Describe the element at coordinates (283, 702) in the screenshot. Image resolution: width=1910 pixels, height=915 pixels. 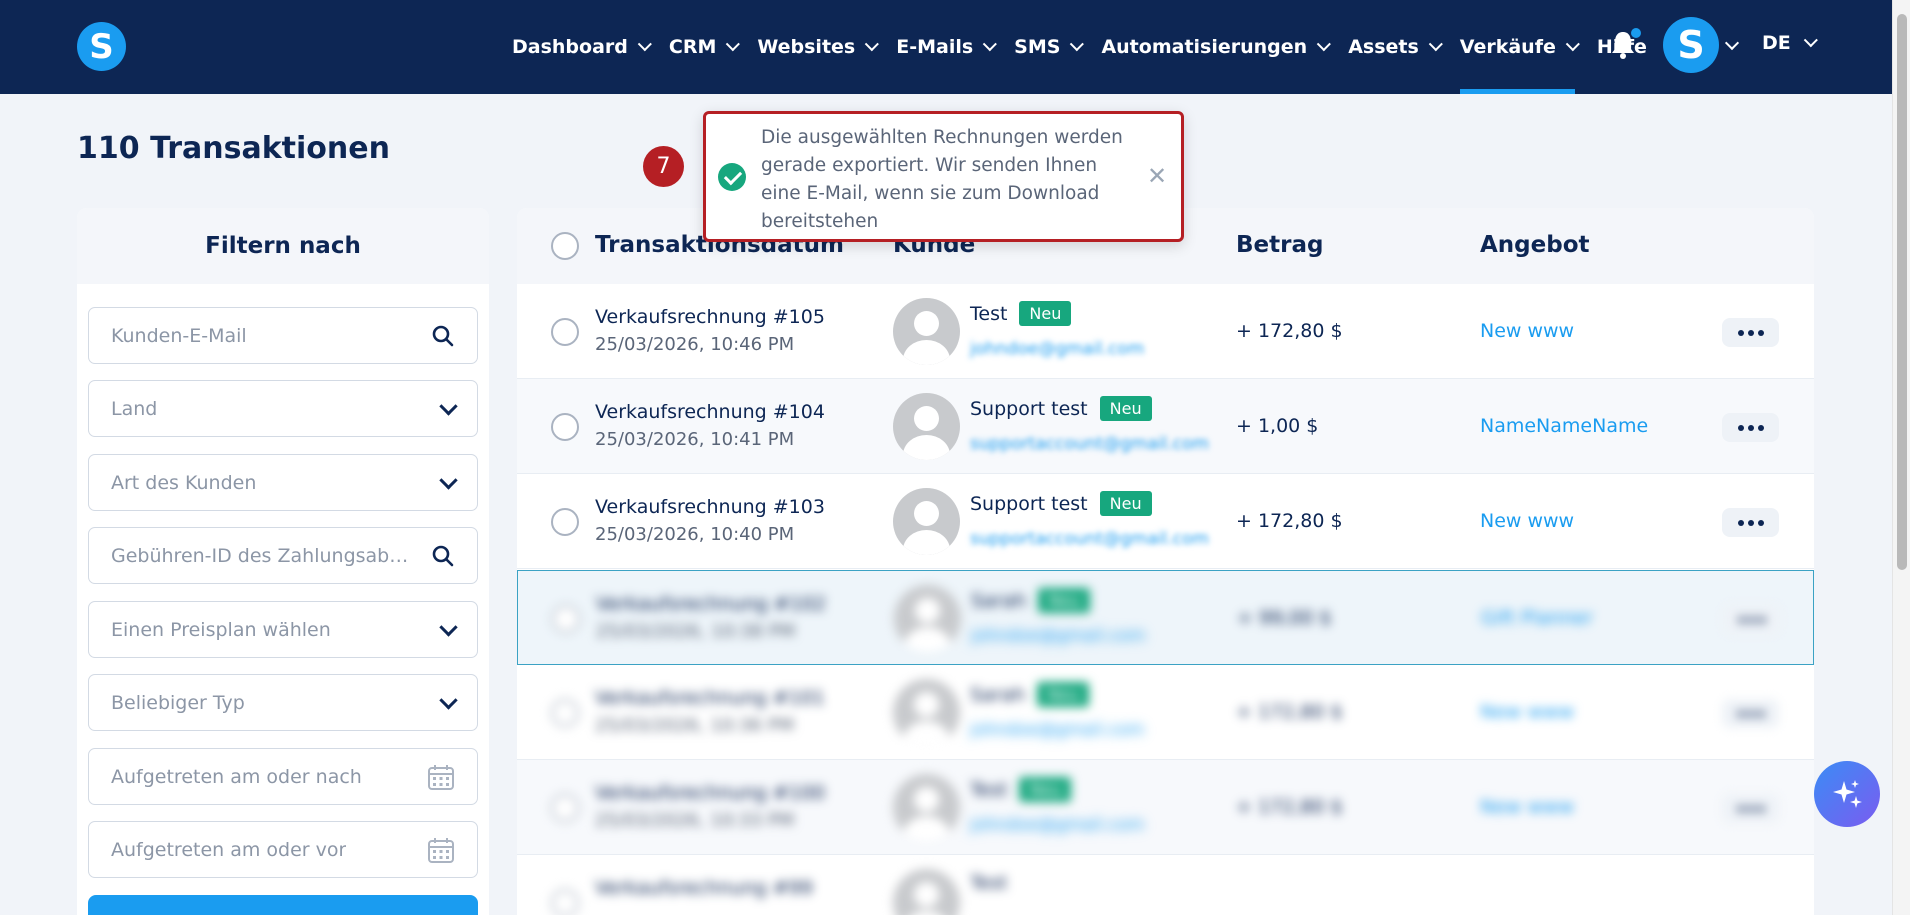
I see `type-select: Beliebiger Typ` at that location.